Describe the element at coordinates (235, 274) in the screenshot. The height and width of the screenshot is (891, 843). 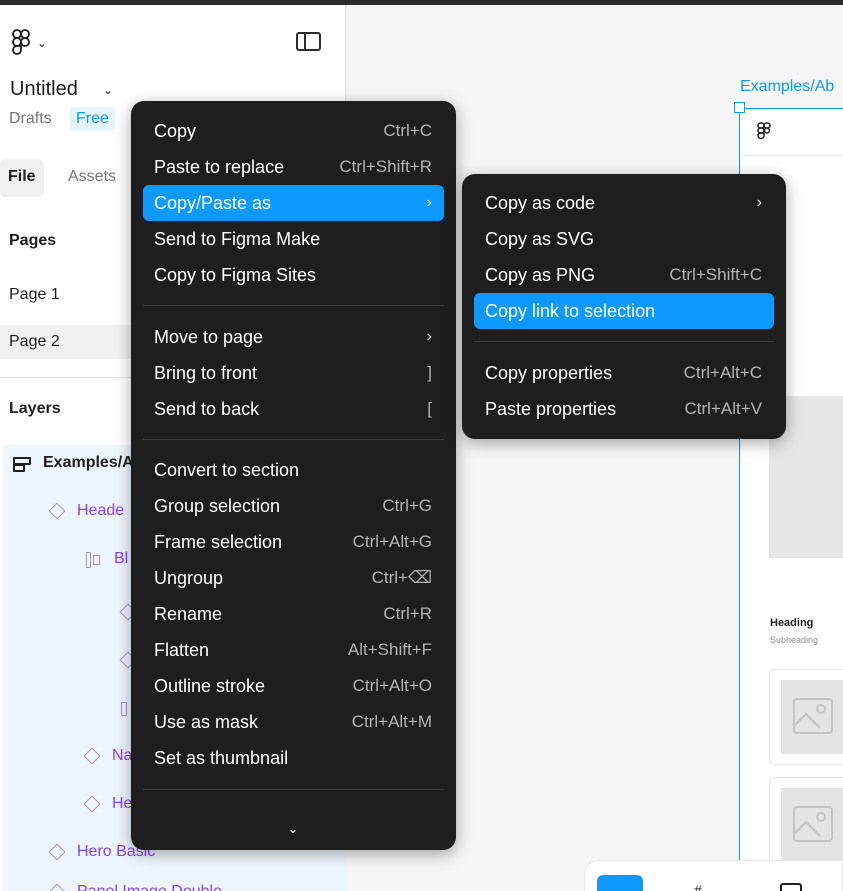
I see `menu-item-label: Copy to Figma Sites` at that location.